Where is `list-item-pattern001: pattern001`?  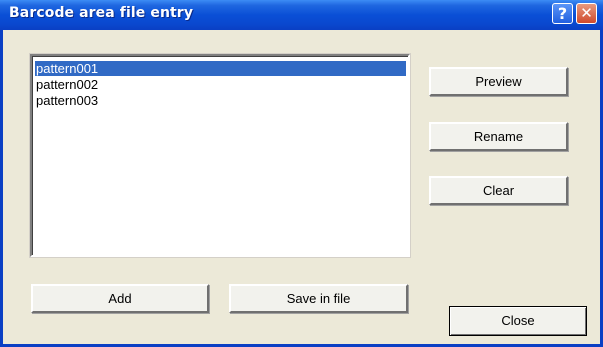 list-item-pattern001: pattern001 is located at coordinates (220, 68).